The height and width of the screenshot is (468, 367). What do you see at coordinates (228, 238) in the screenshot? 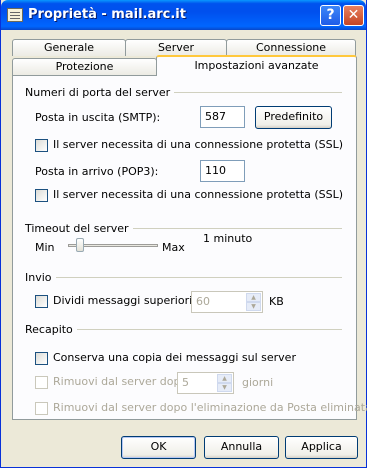
I see `timeout-value: 1 minuto` at bounding box center [228, 238].